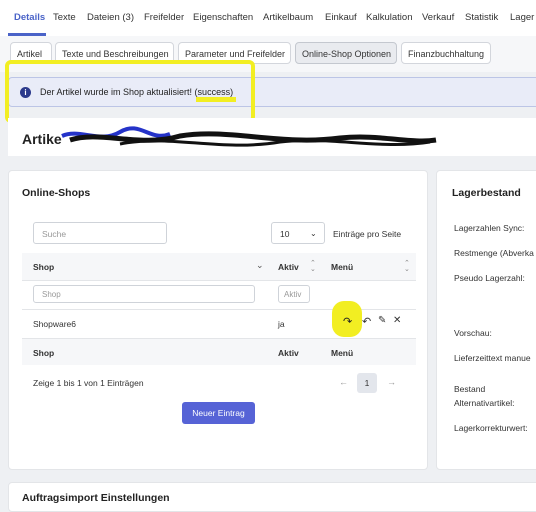  Describe the element at coordinates (346, 53) in the screenshot. I see `subtab-online-shop-optionen: Online-Shop Optionen` at that location.